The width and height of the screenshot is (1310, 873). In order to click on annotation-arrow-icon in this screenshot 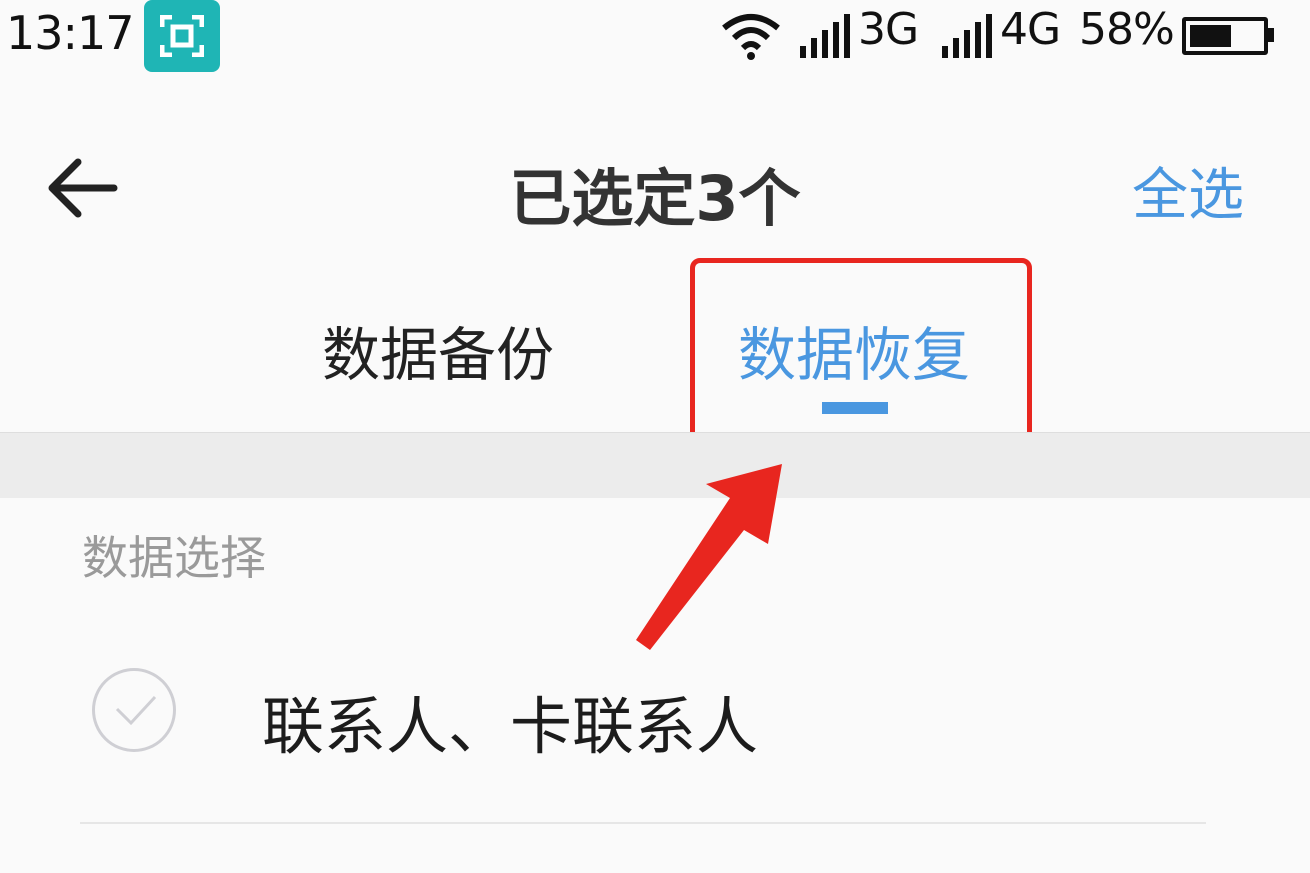, I will do `click(709, 557)`.